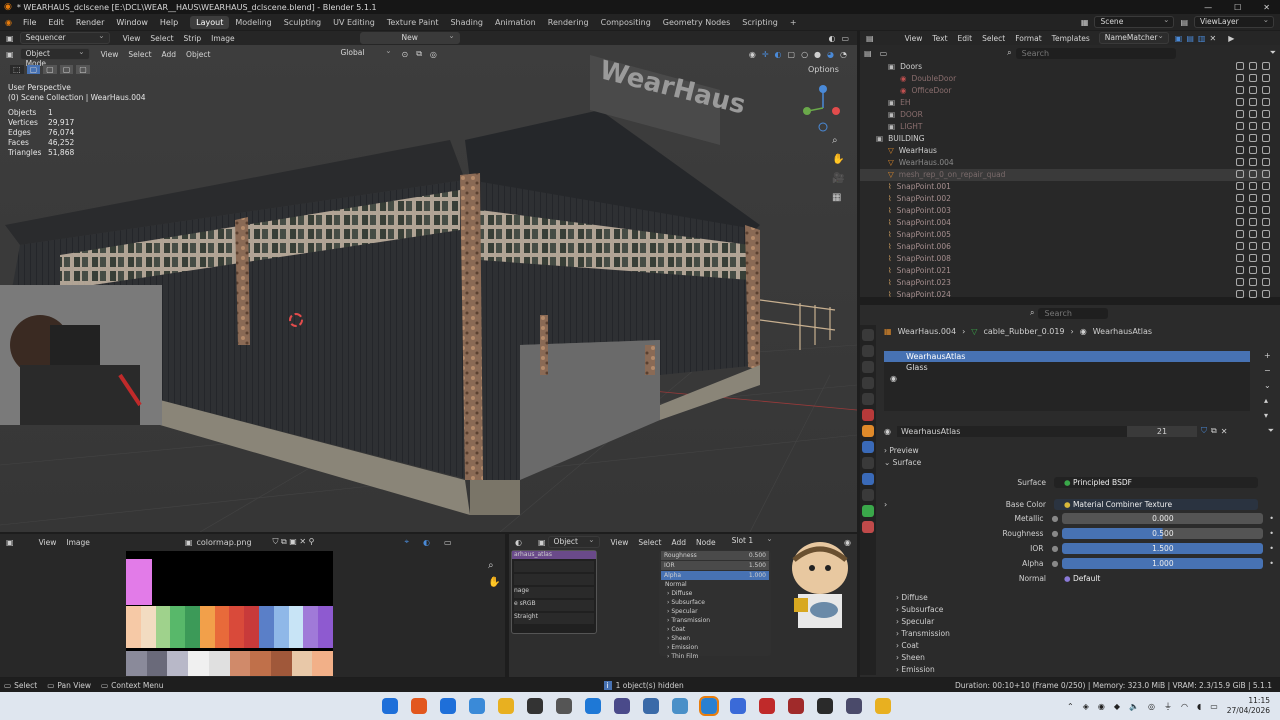 This screenshot has height=720, width=1280. I want to click on menu-render: Render, so click(90, 22).